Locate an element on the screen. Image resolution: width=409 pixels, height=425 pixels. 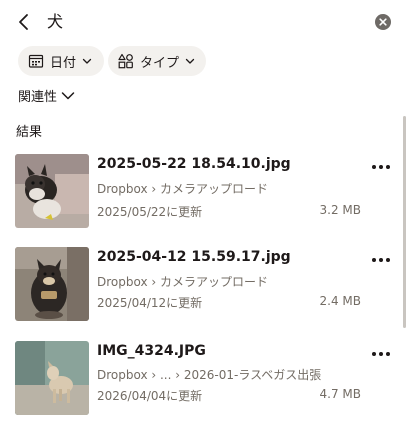
x-icon is located at coordinates (383, 22).